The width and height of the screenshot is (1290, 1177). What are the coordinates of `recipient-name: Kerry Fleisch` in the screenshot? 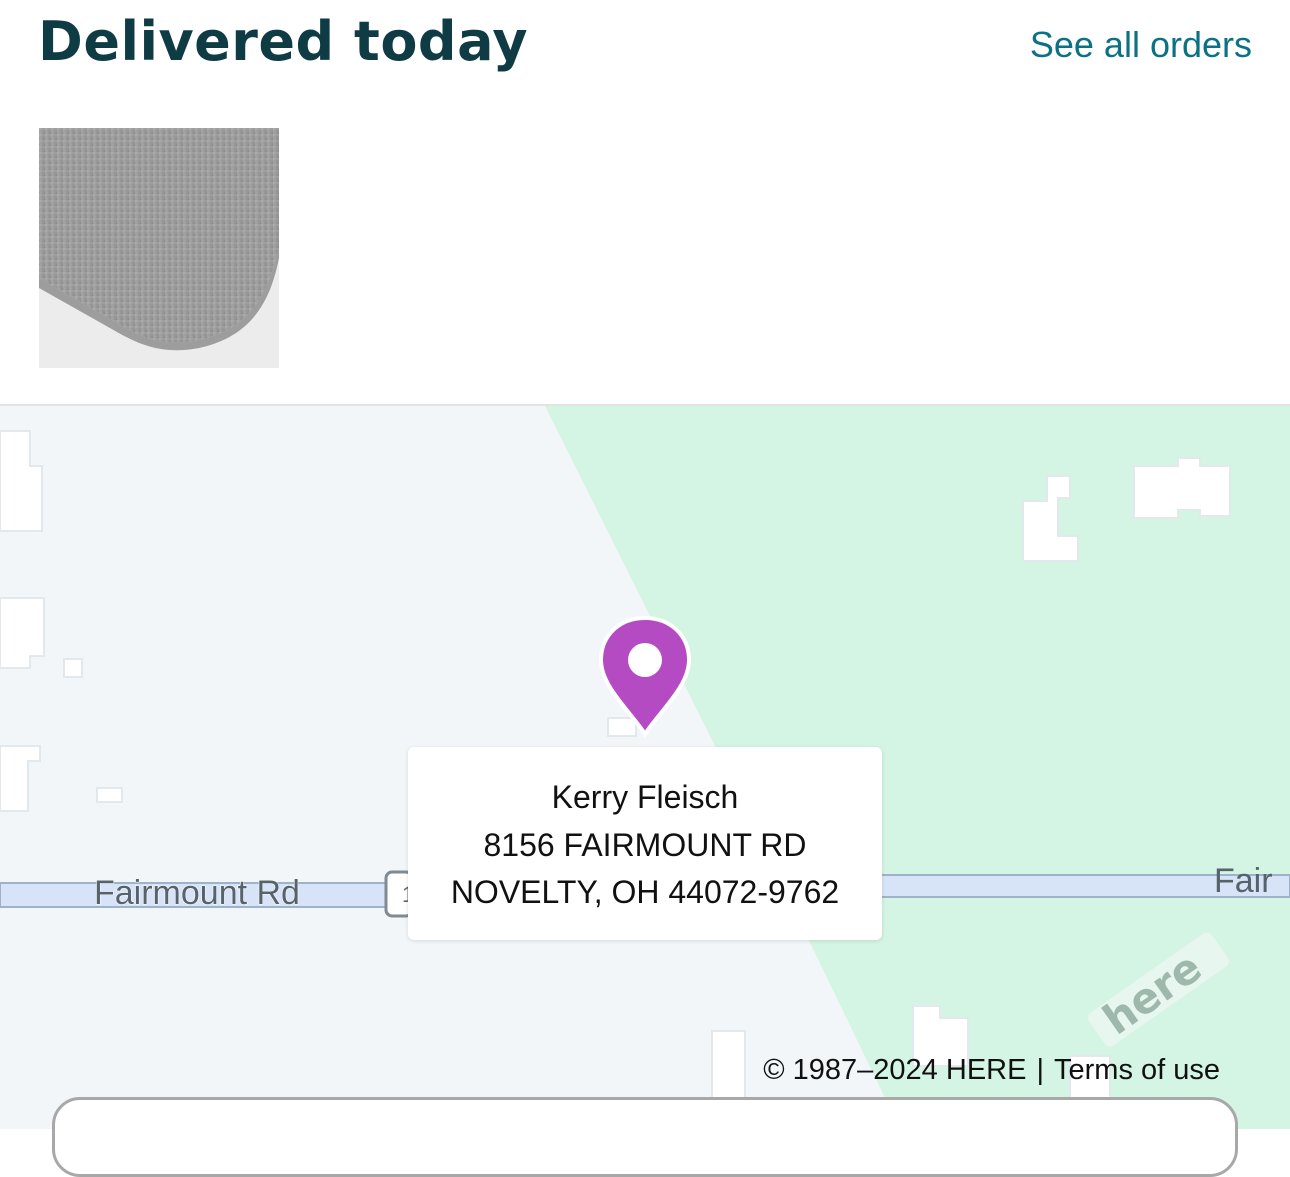 It's located at (645, 797).